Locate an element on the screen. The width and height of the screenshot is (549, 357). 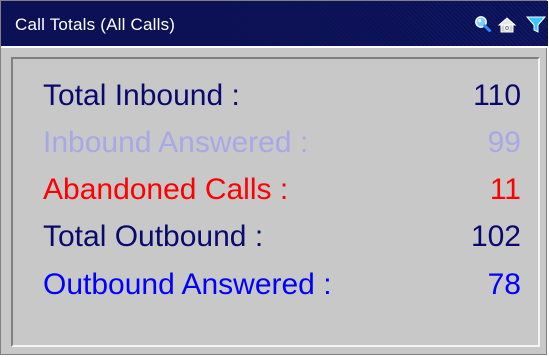
stat-label: Total Outbound : is located at coordinates (153, 236).